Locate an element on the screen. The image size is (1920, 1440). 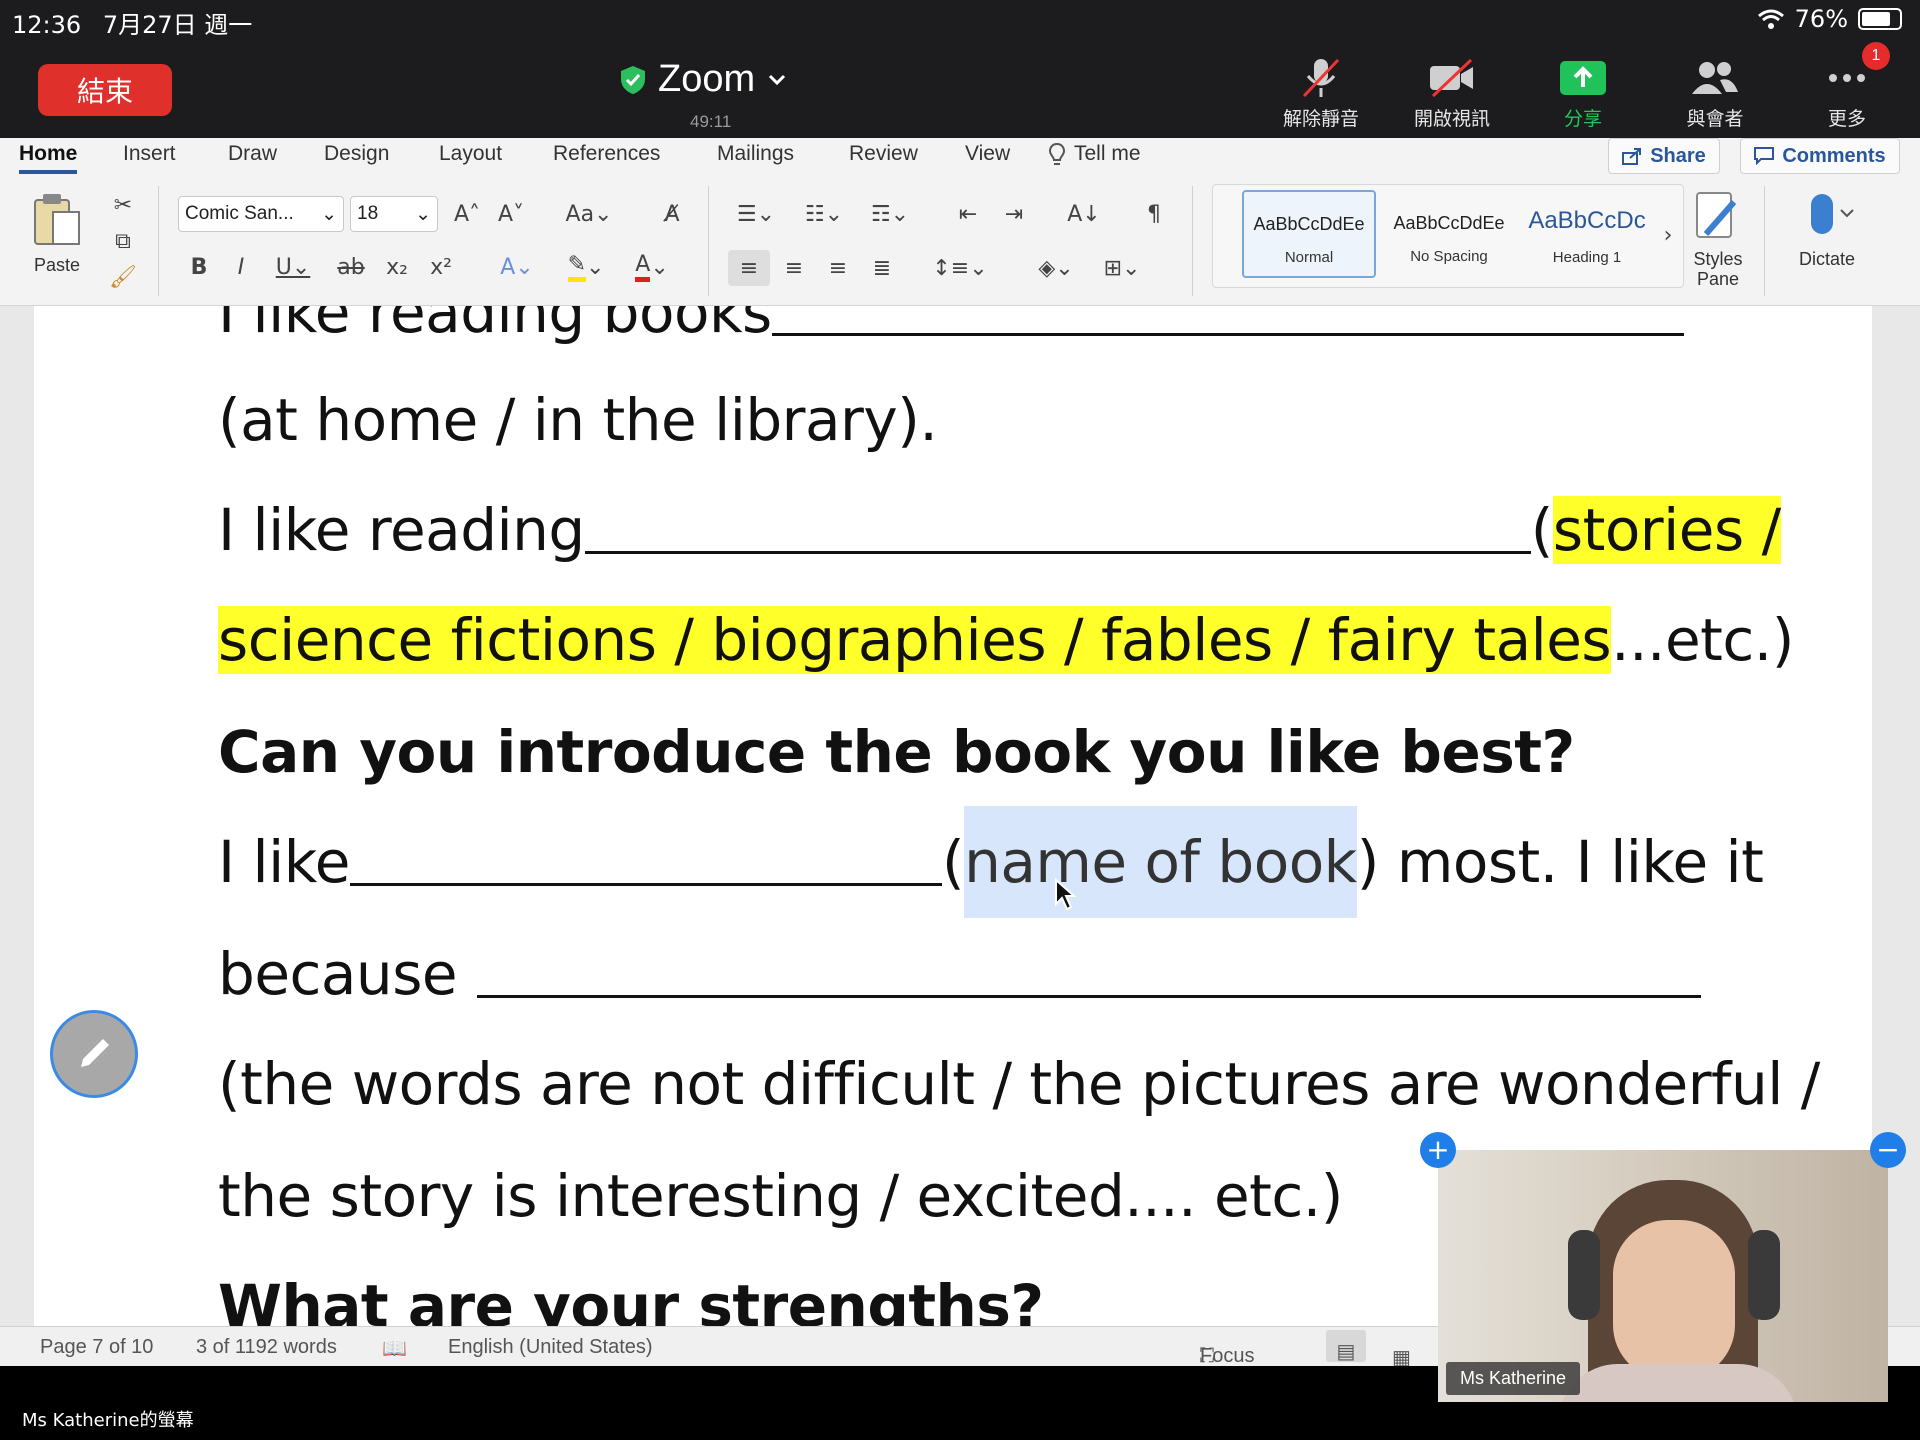
grow-font-icon: A˄ is located at coordinates (467, 214).